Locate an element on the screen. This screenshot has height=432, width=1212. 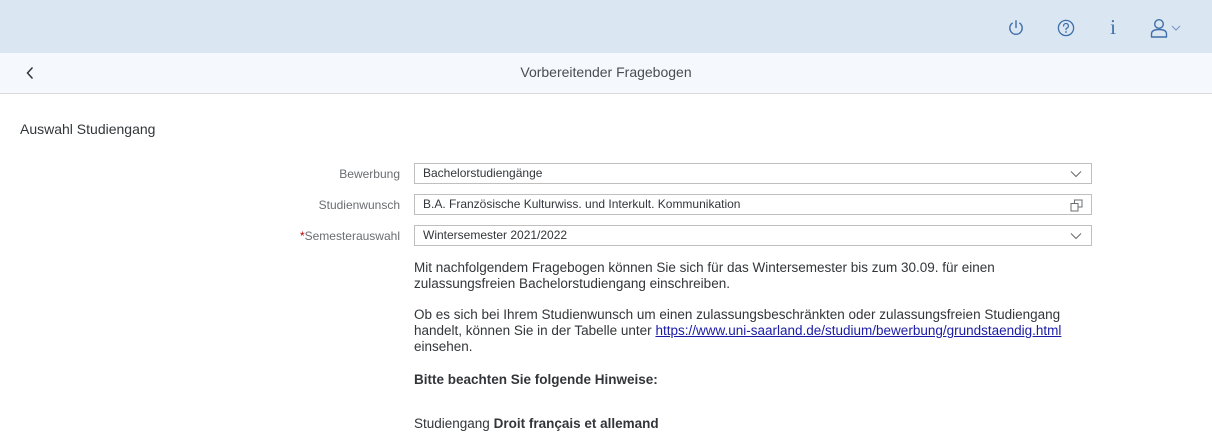
bewerbung-value: Bachelorstudiengänge is located at coordinates (483, 173).